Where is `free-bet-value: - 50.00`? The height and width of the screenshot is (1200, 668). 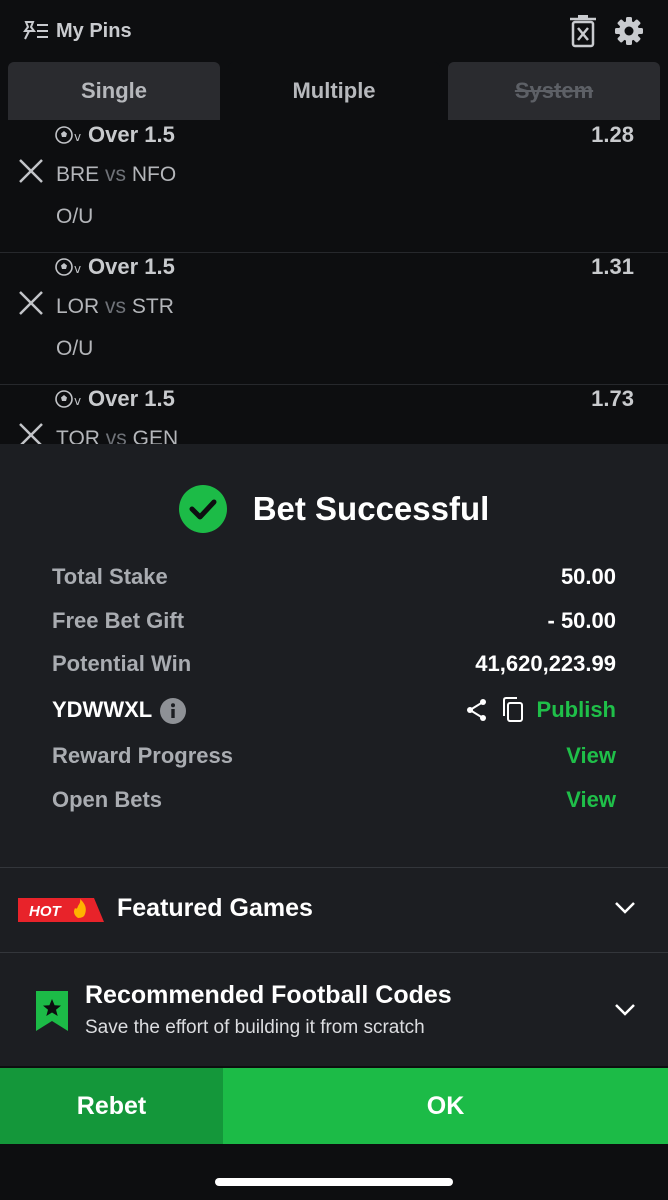
free-bet-value: - 50.00 is located at coordinates (582, 620).